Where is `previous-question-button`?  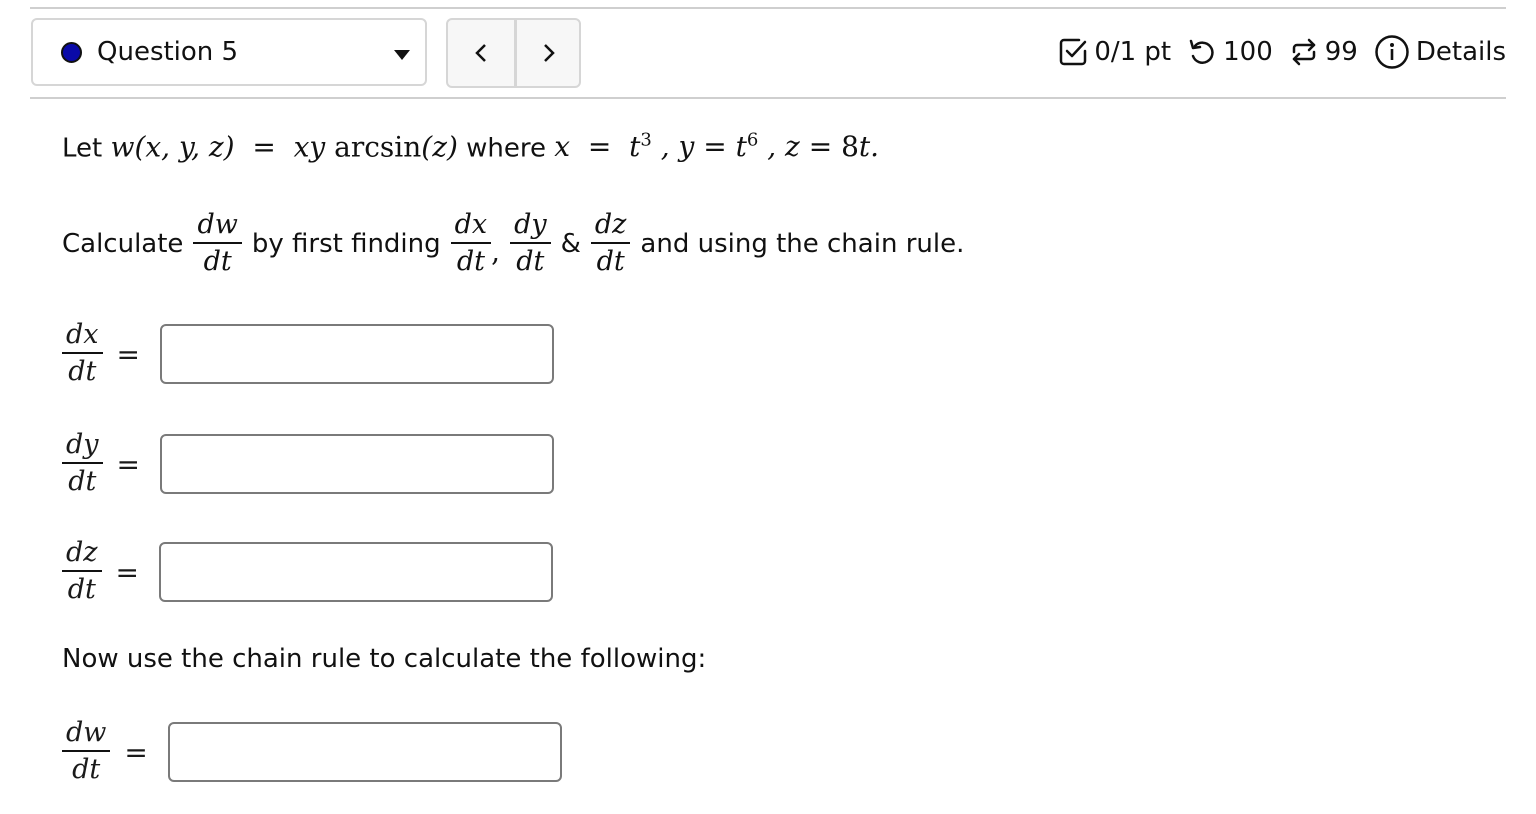 previous-question-button is located at coordinates (482, 53).